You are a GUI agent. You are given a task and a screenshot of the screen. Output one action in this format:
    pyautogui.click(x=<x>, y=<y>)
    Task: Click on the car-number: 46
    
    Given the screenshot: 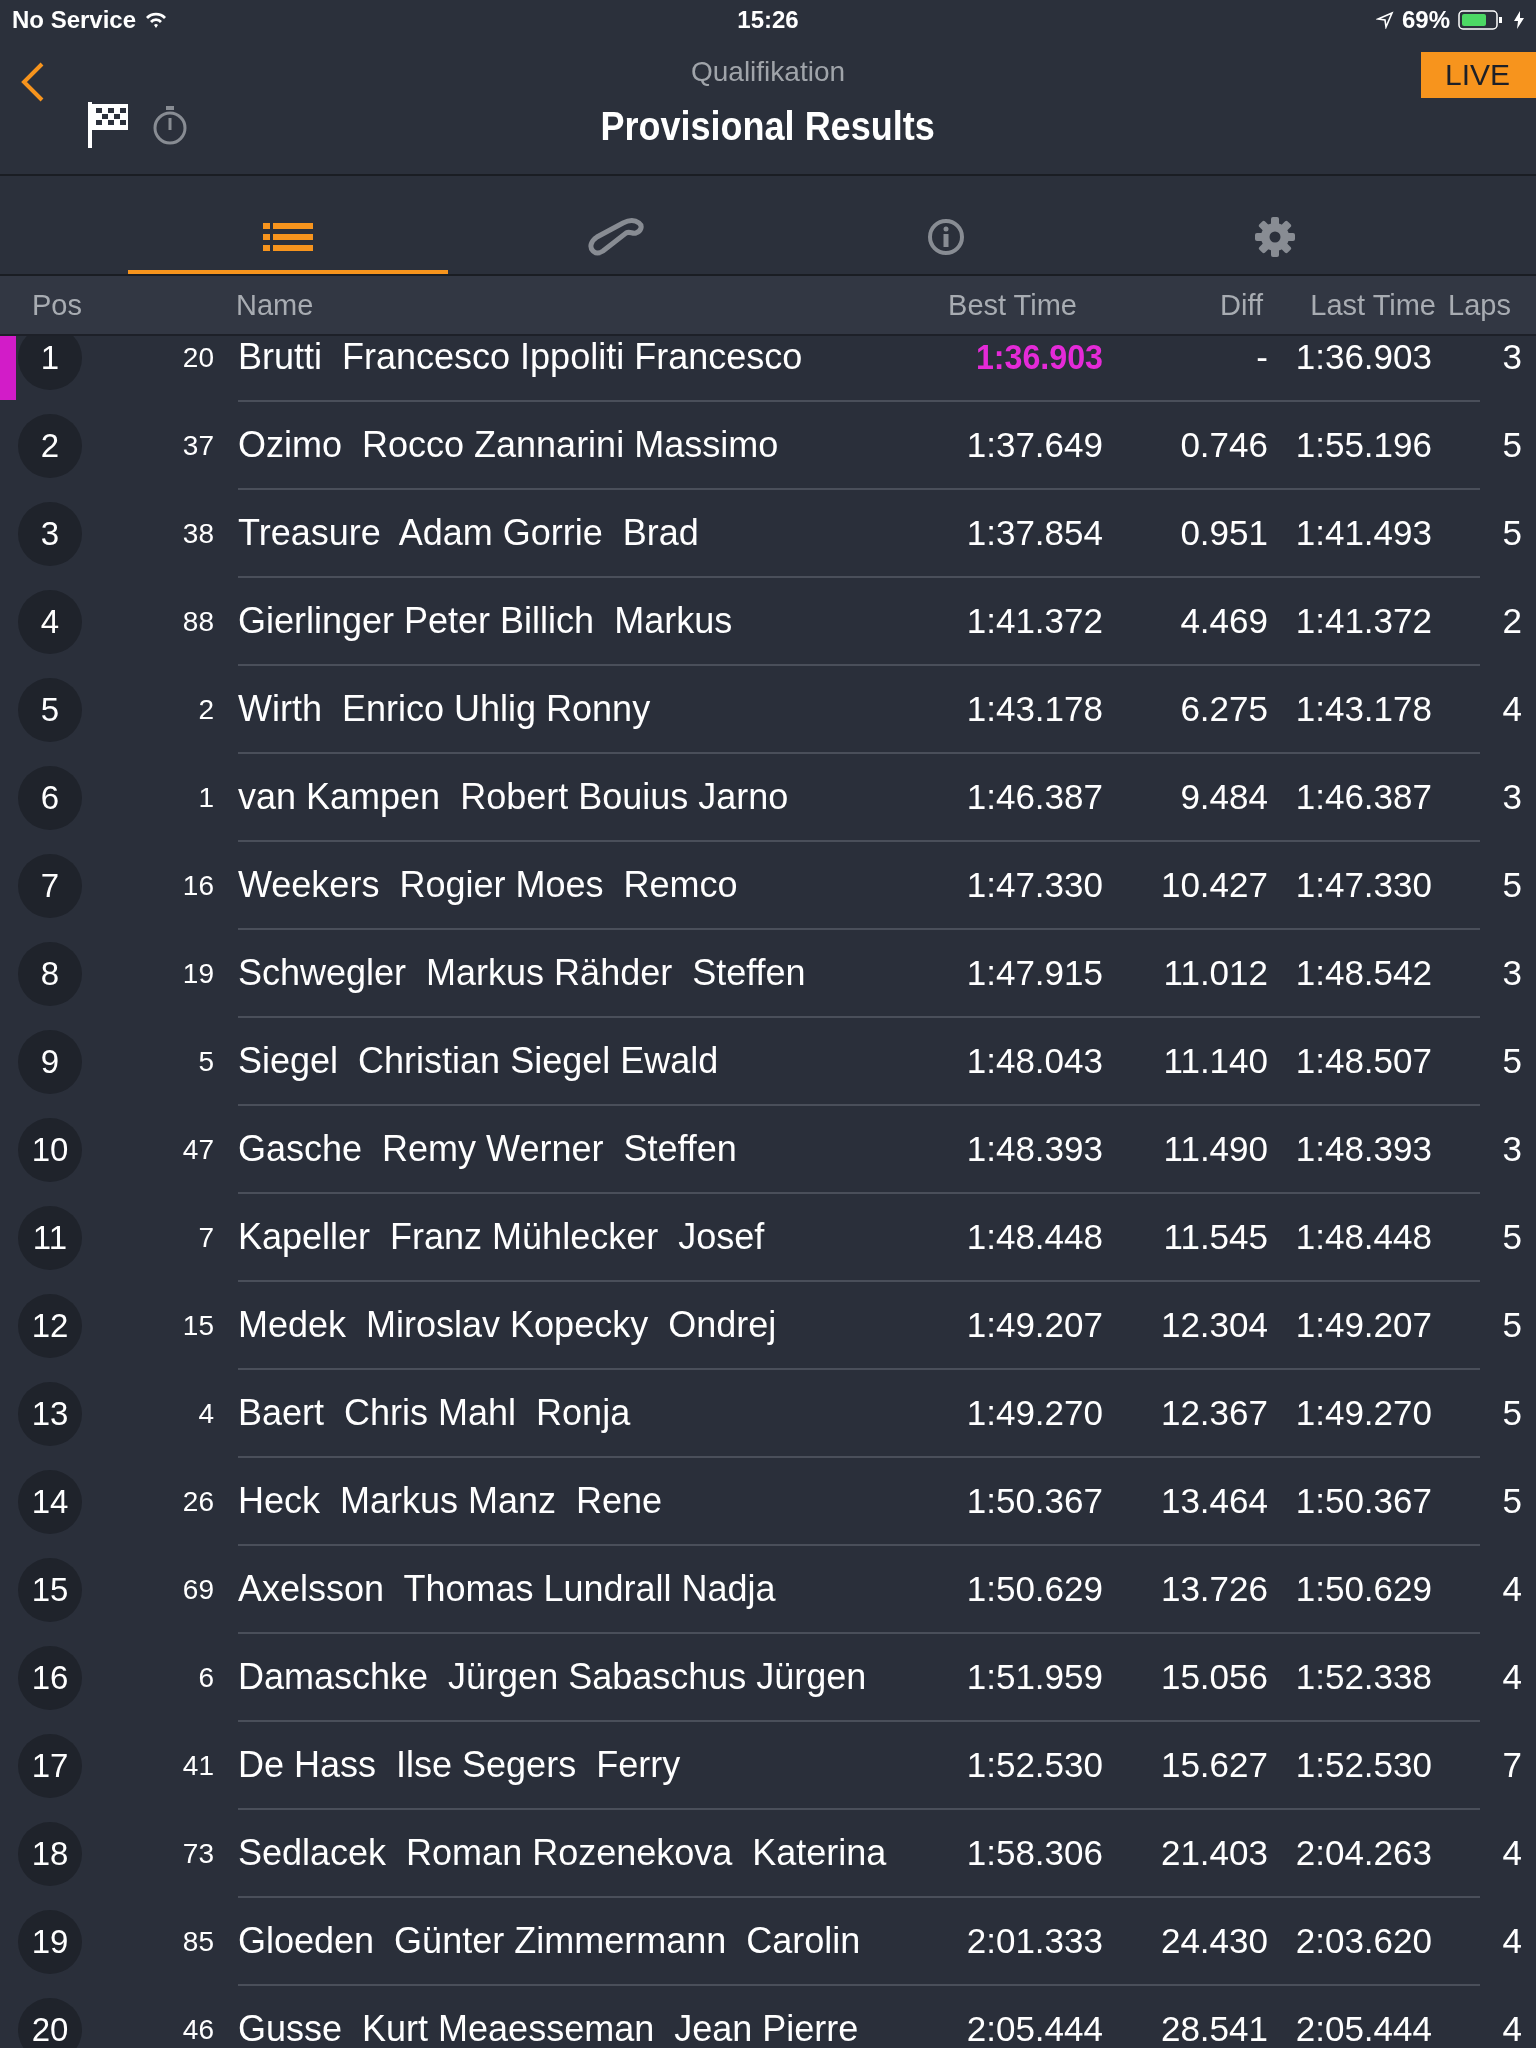 What is the action you would take?
    pyautogui.click(x=197, y=2030)
    